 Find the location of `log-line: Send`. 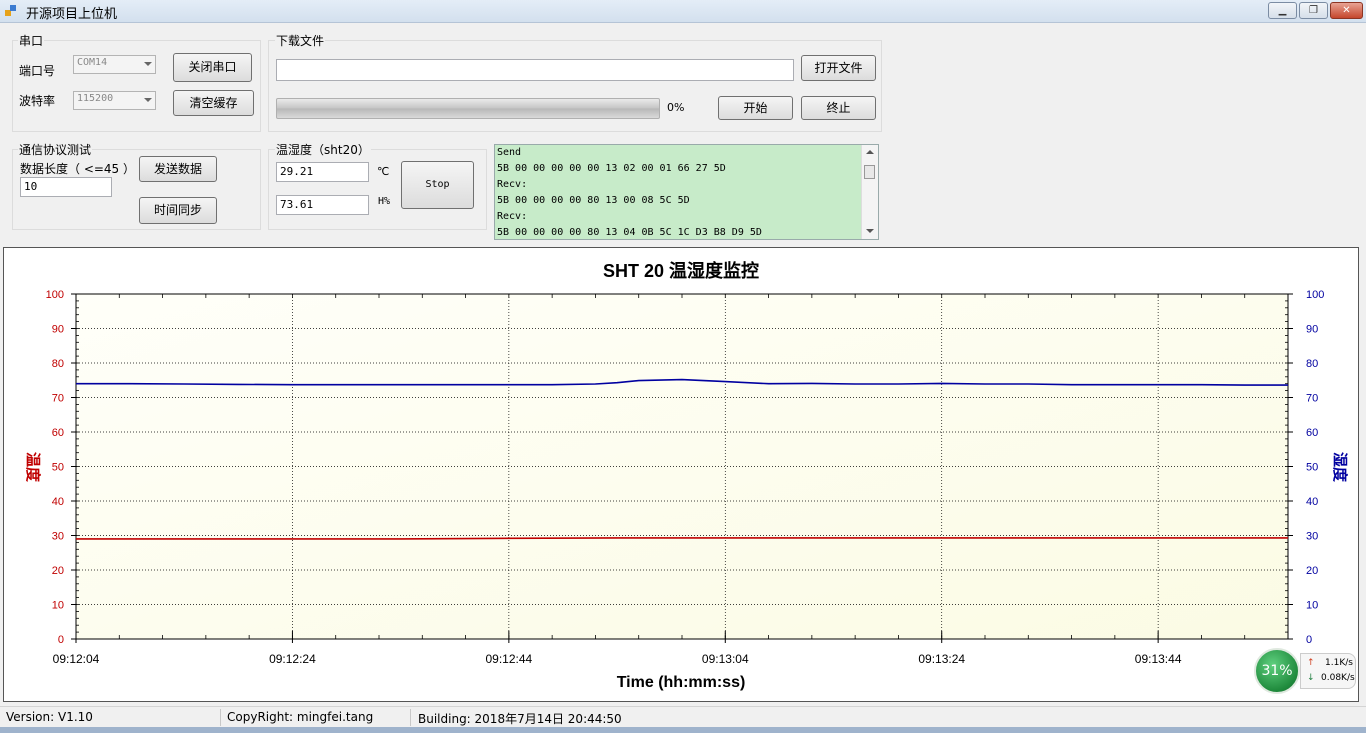

log-line: Send is located at coordinates (509, 152).